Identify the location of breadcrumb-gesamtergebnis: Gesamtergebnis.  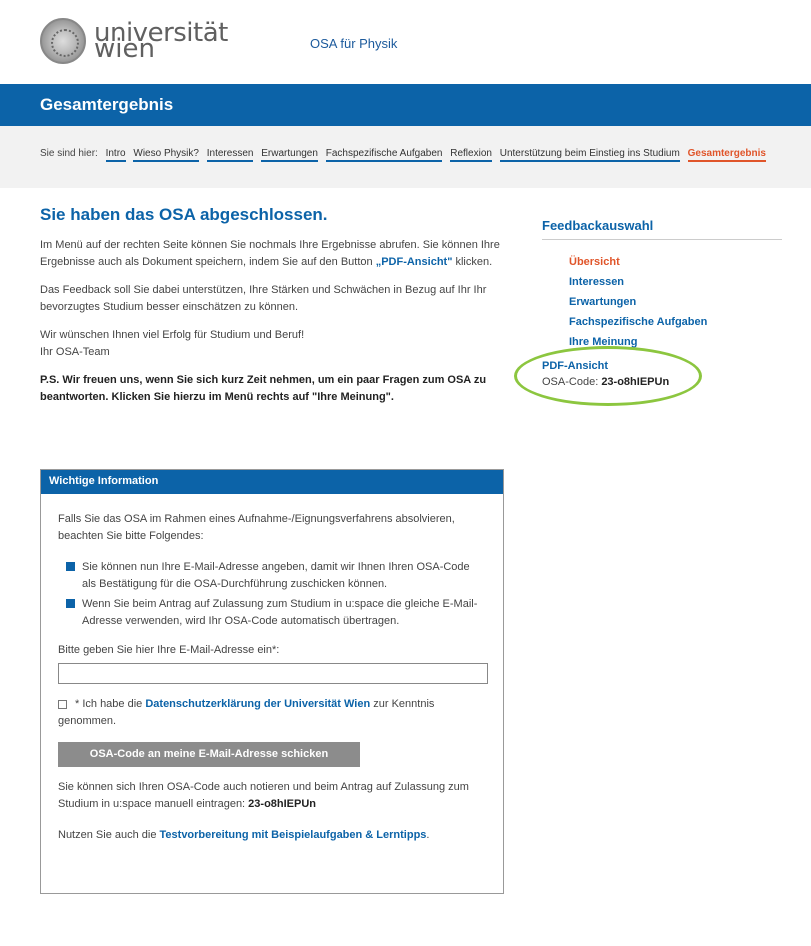
(726, 155).